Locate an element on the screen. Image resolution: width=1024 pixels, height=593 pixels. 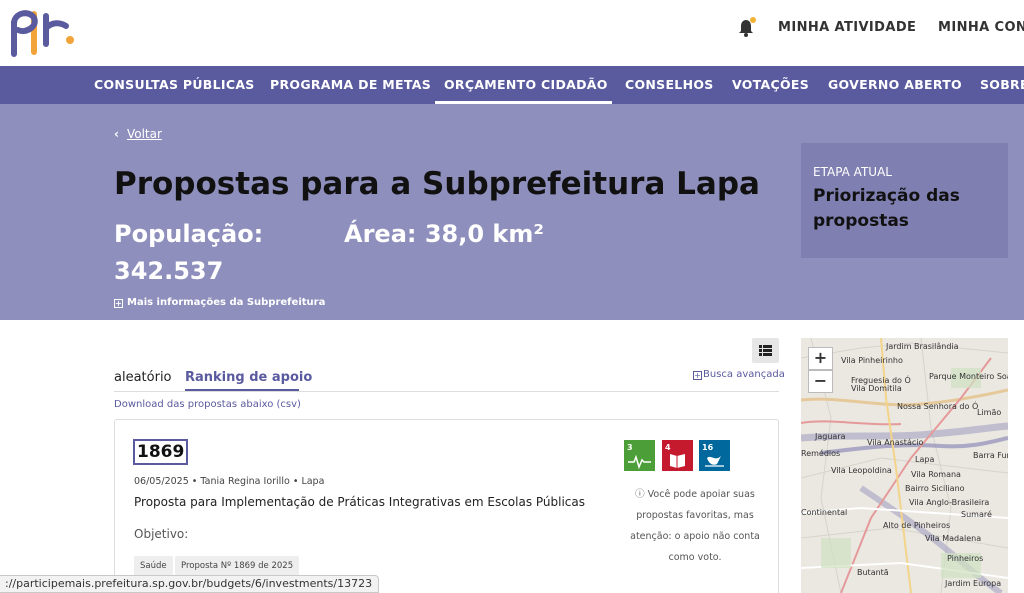
info-icon: ⓘ is located at coordinates (641, 494).